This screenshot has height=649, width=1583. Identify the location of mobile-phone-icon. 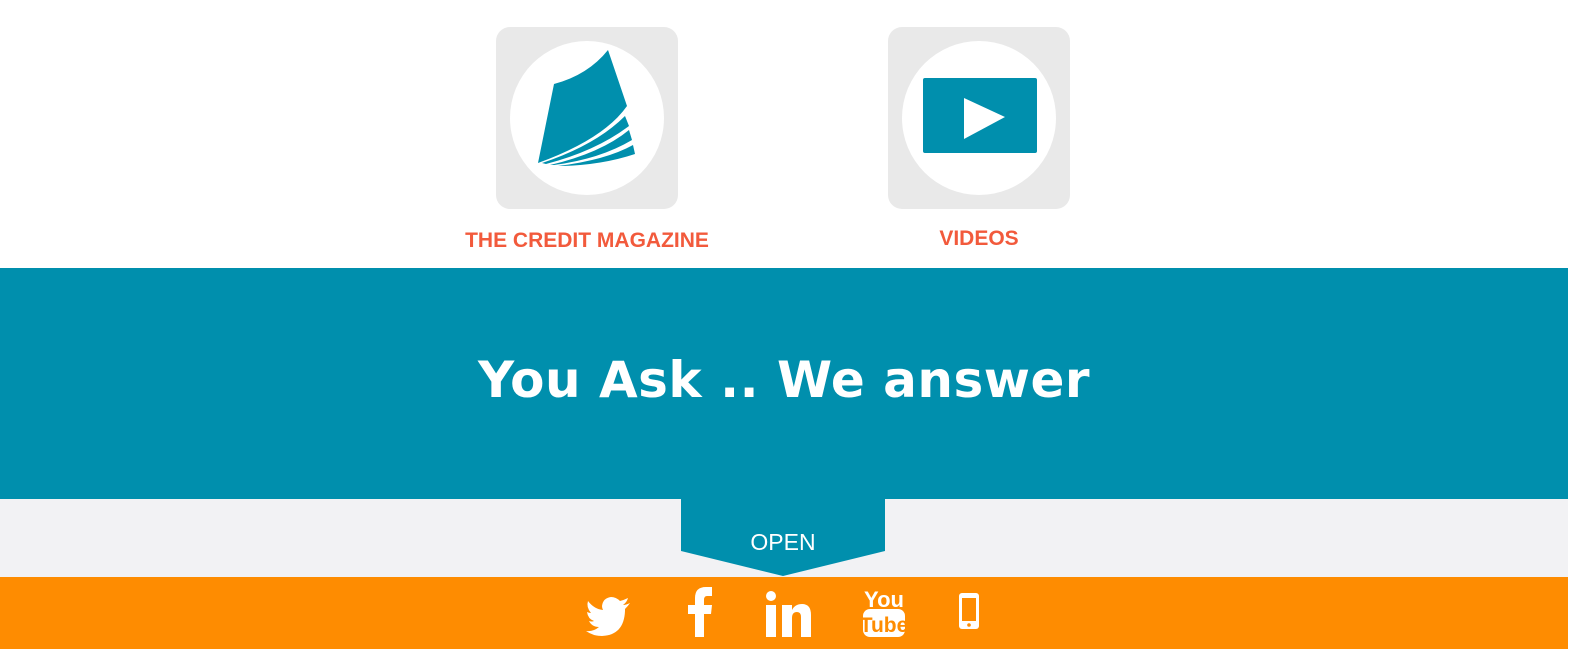
(969, 611).